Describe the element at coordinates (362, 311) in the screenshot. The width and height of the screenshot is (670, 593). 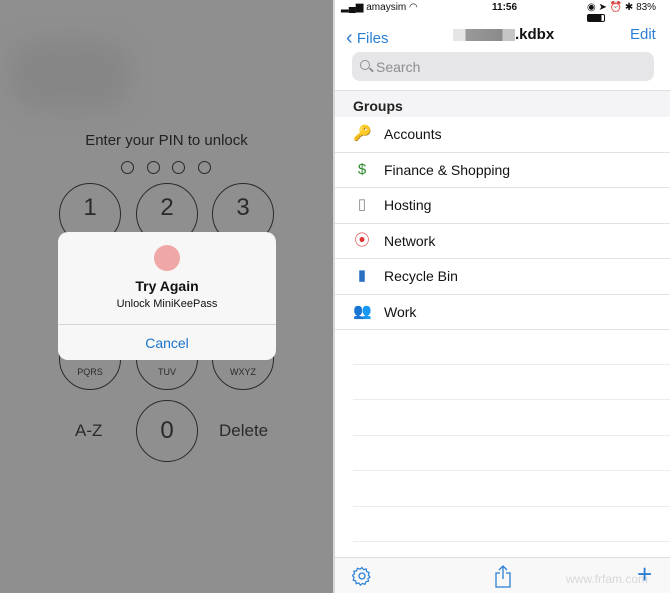
I see `people-icon: 👥` at that location.